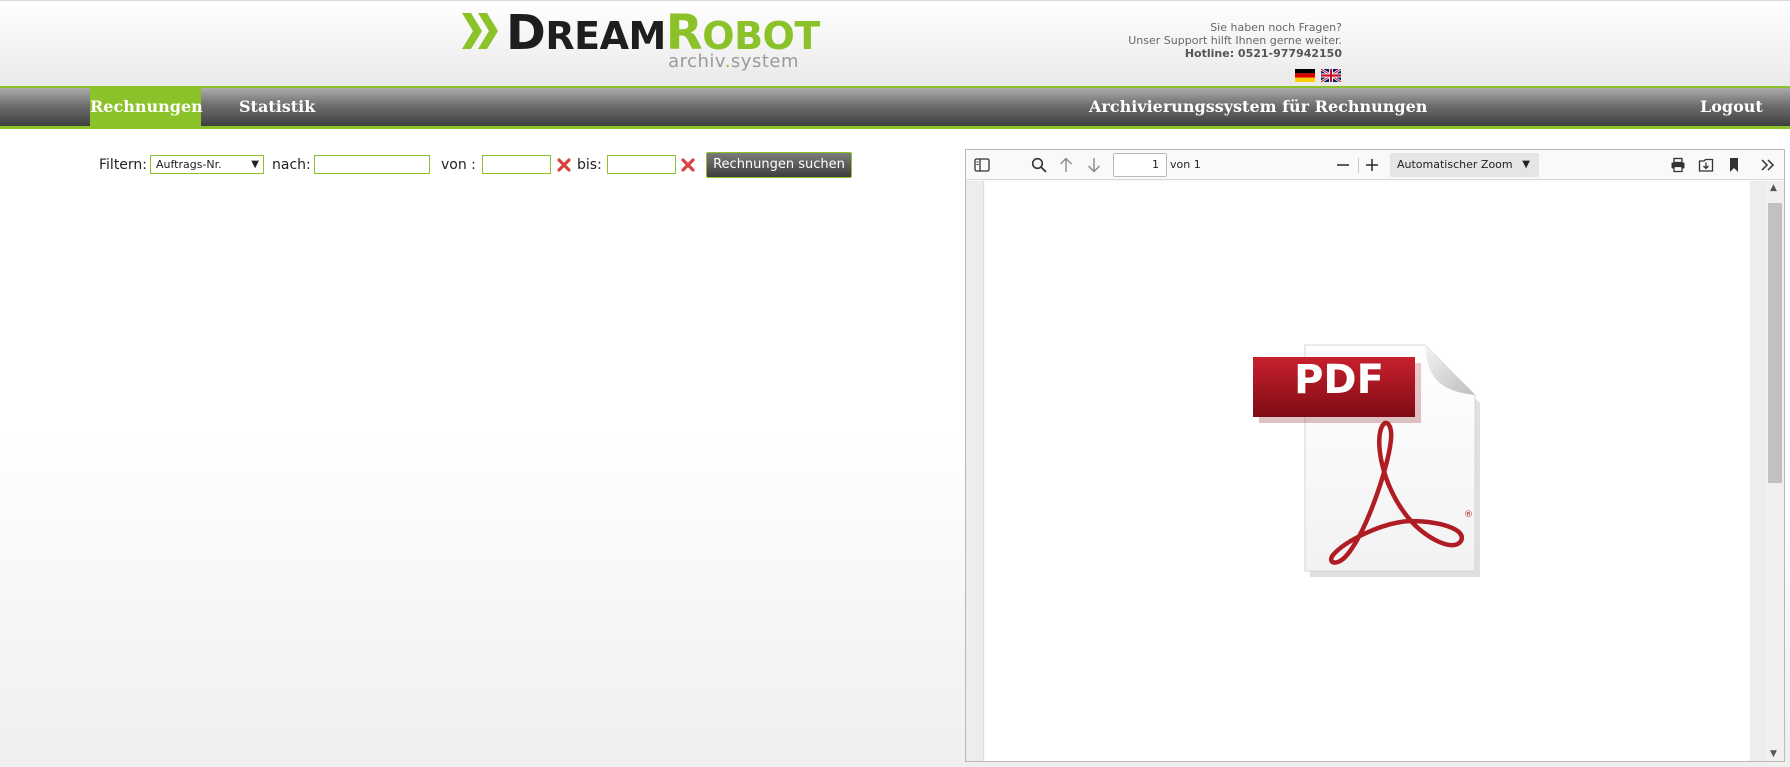  I want to click on dreamrobot-logo: DREAMROBOT archiv.system, so click(641, 42).